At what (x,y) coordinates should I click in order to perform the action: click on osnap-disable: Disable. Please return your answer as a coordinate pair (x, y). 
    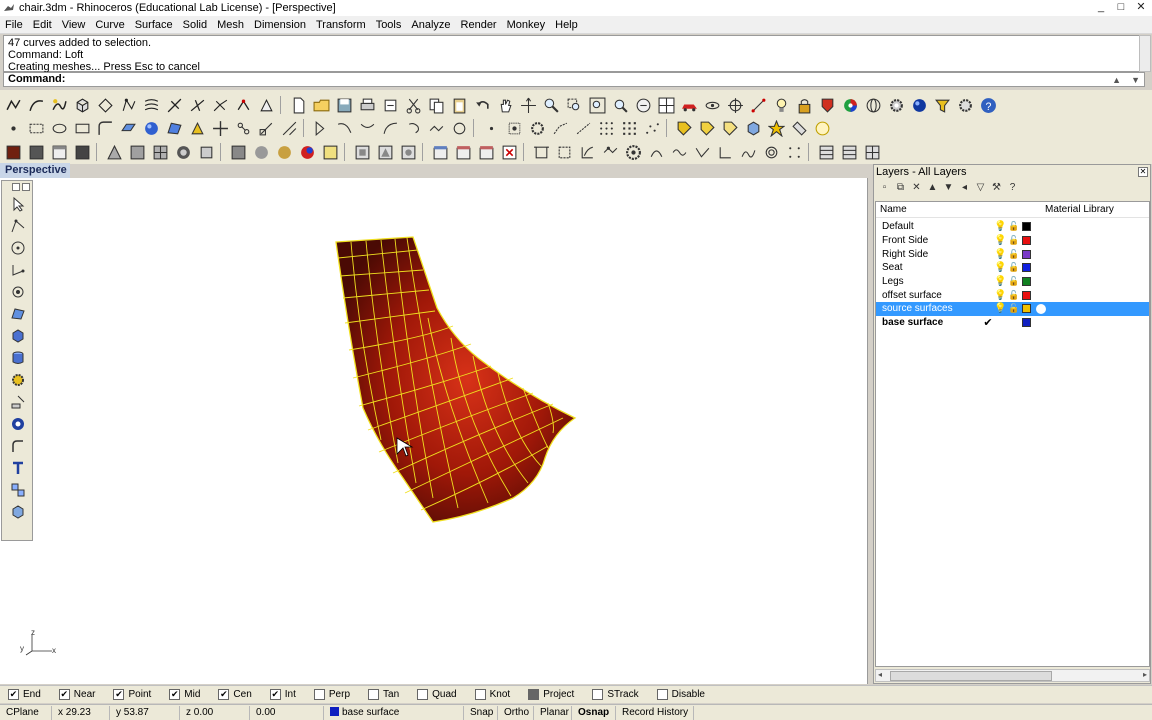
    Looking at the image, I should click on (680, 694).